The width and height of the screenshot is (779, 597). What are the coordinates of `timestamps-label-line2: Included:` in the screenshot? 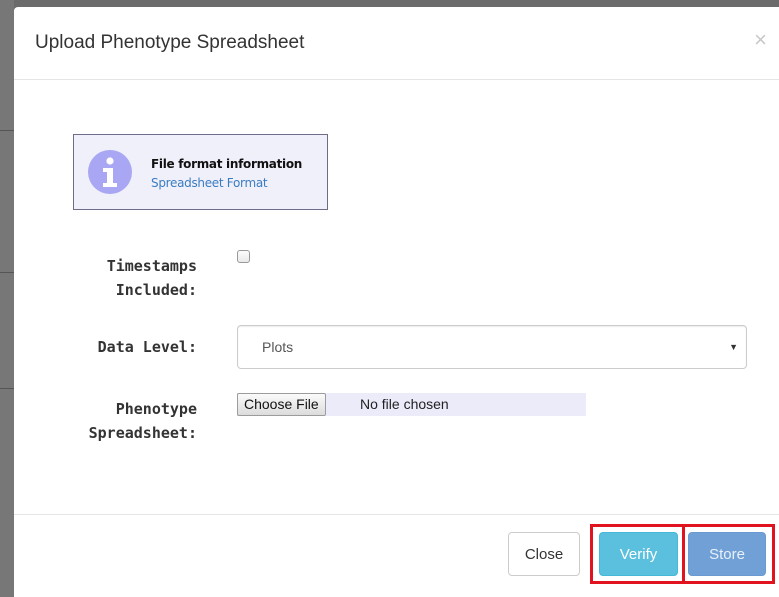 It's located at (156, 290).